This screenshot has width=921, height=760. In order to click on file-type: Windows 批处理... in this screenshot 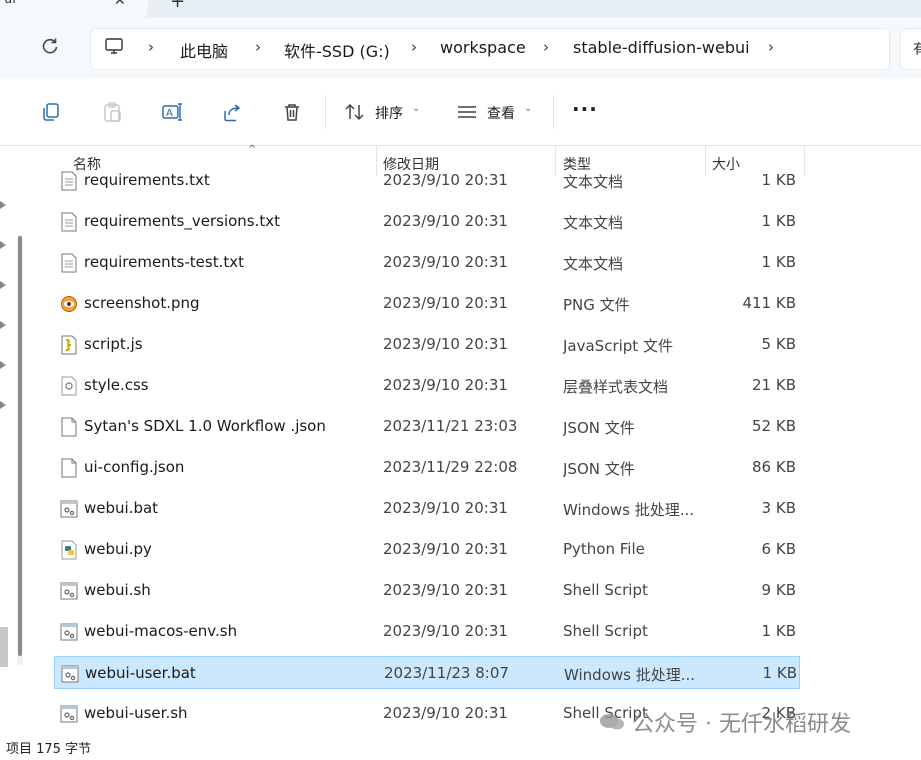, I will do `click(629, 510)`.